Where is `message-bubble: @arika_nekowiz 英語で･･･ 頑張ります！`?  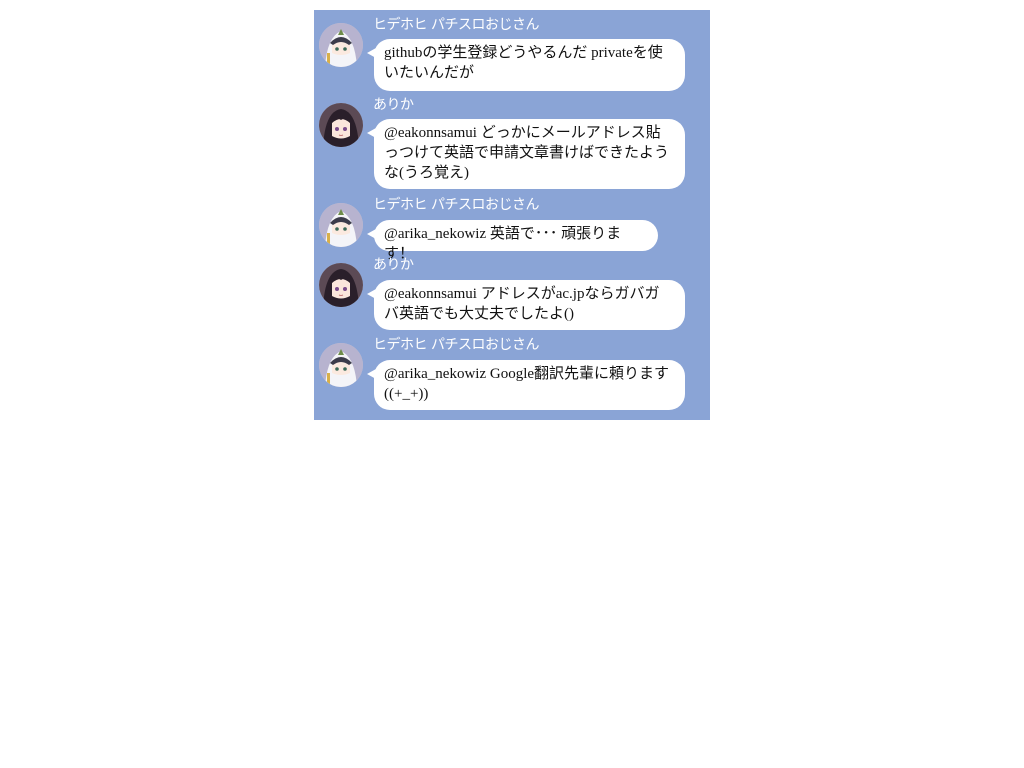
message-bubble: @arika_nekowiz 英語で･･･ 頑張ります！ is located at coordinates (512, 241).